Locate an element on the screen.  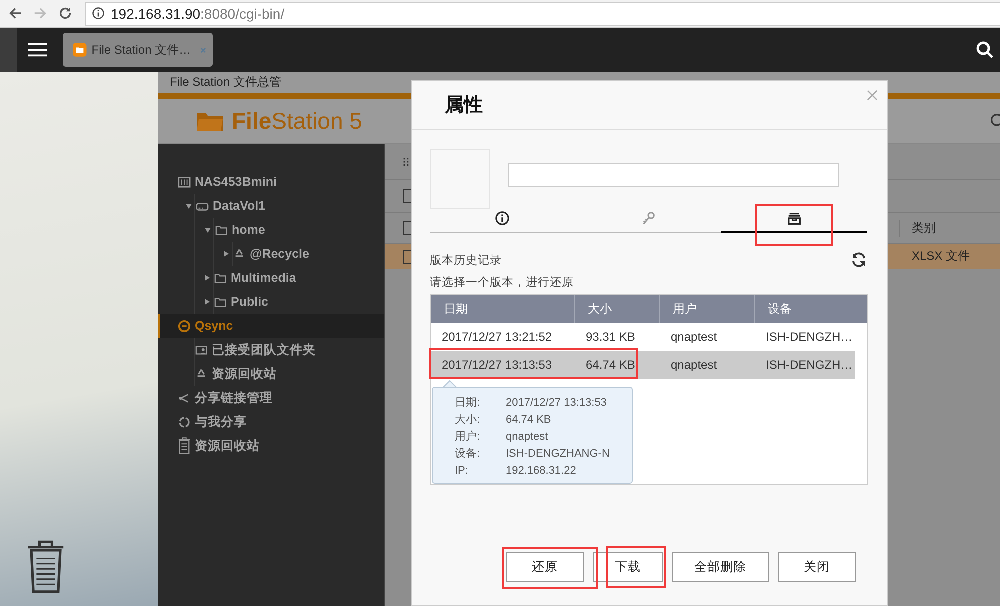
tab is located at coordinates (794, 222).